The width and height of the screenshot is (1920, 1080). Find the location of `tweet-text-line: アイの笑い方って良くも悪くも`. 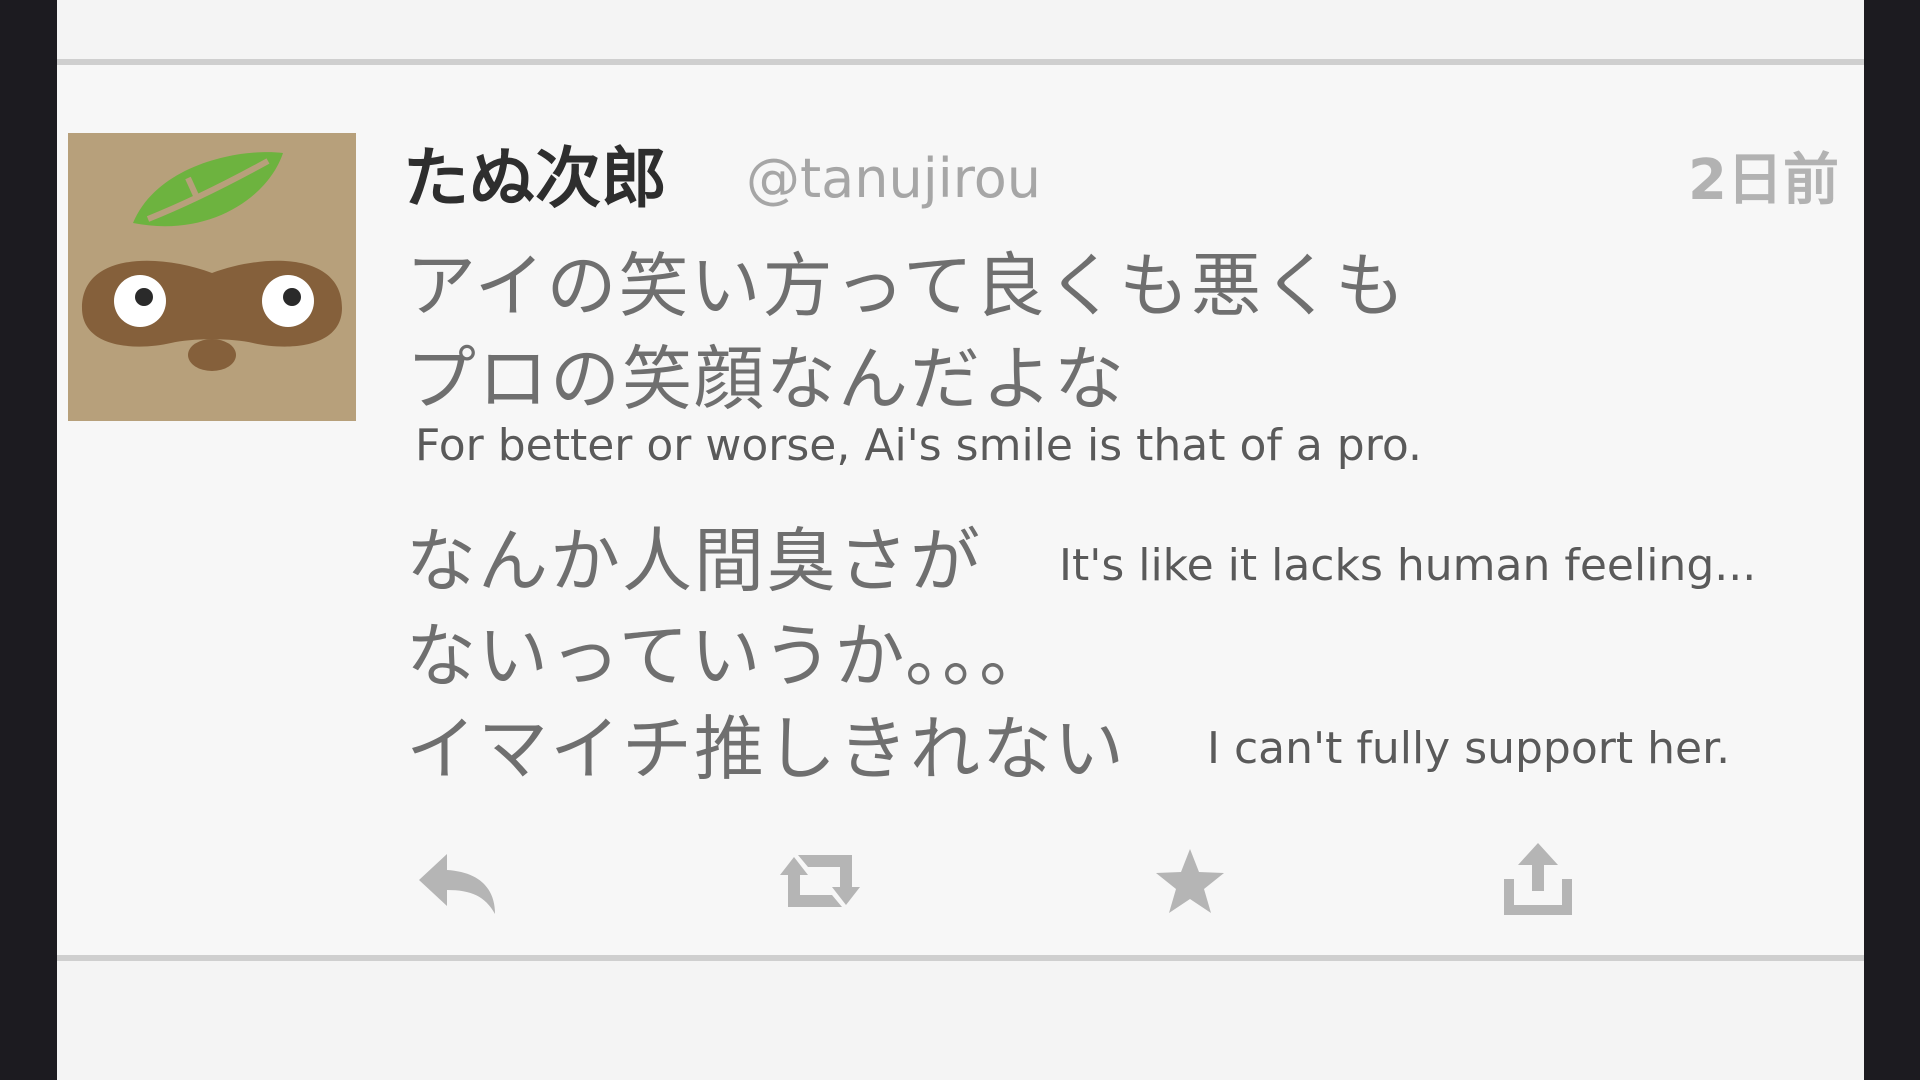

tweet-text-line: アイの笑い方って良くも悪くも is located at coordinates (906, 286).